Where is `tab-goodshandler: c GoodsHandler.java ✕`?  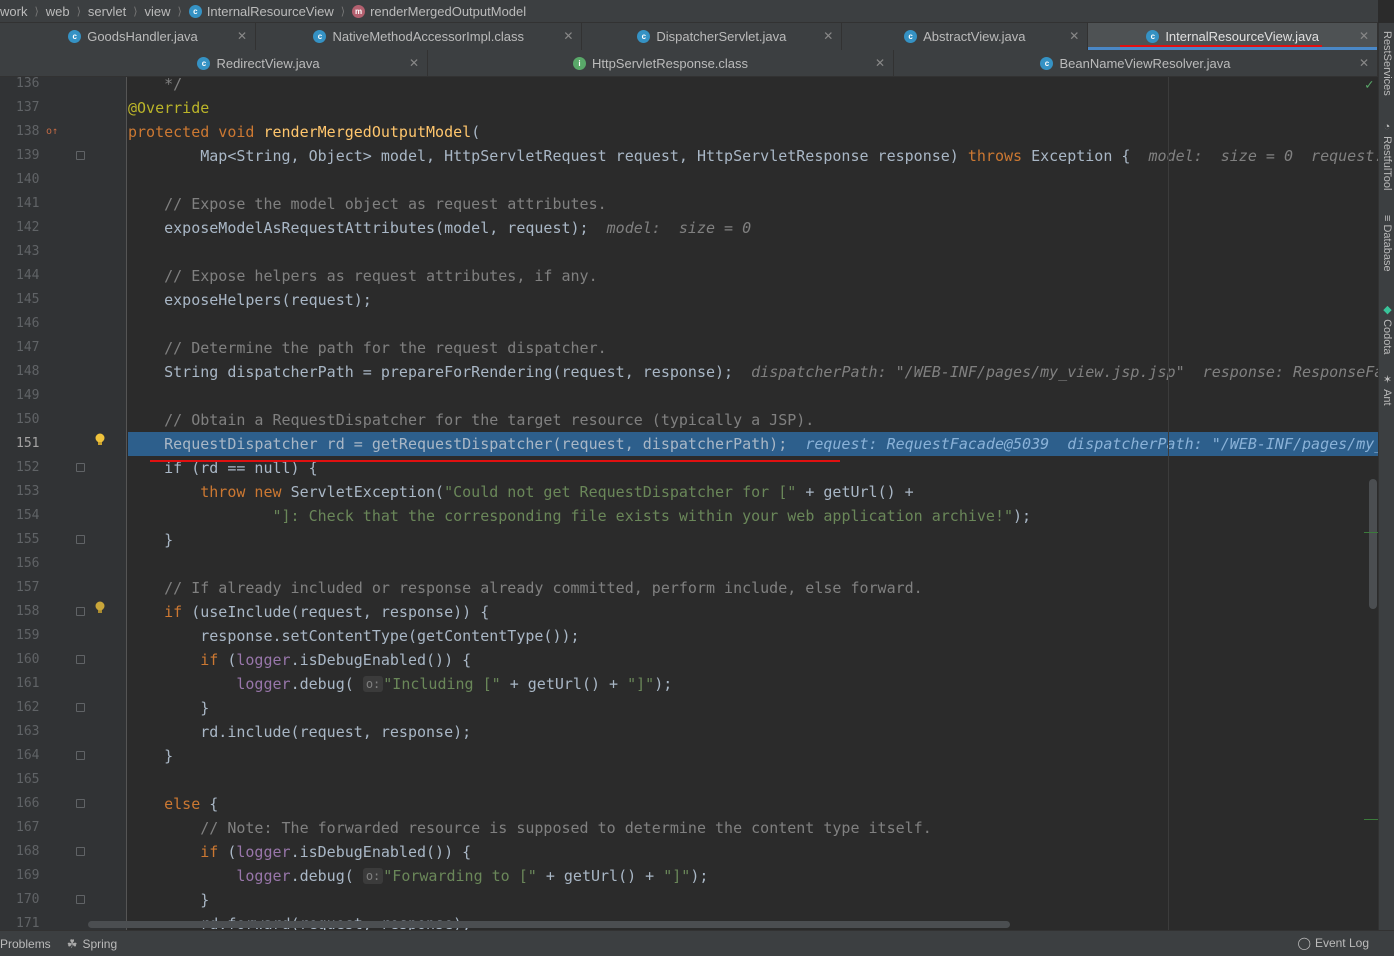
tab-goodshandler: c GoodsHandler.java ✕ is located at coordinates (134, 36).